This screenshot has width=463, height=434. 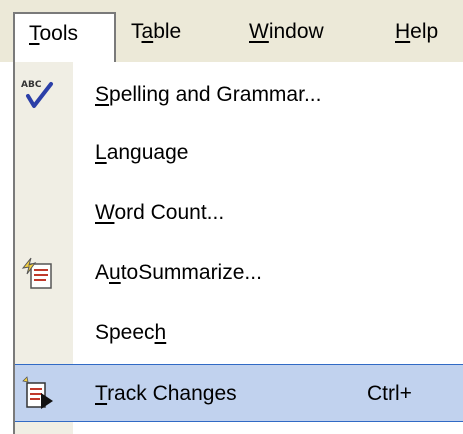 What do you see at coordinates (36, 273) in the screenshot?
I see `autosummarize-icon` at bounding box center [36, 273].